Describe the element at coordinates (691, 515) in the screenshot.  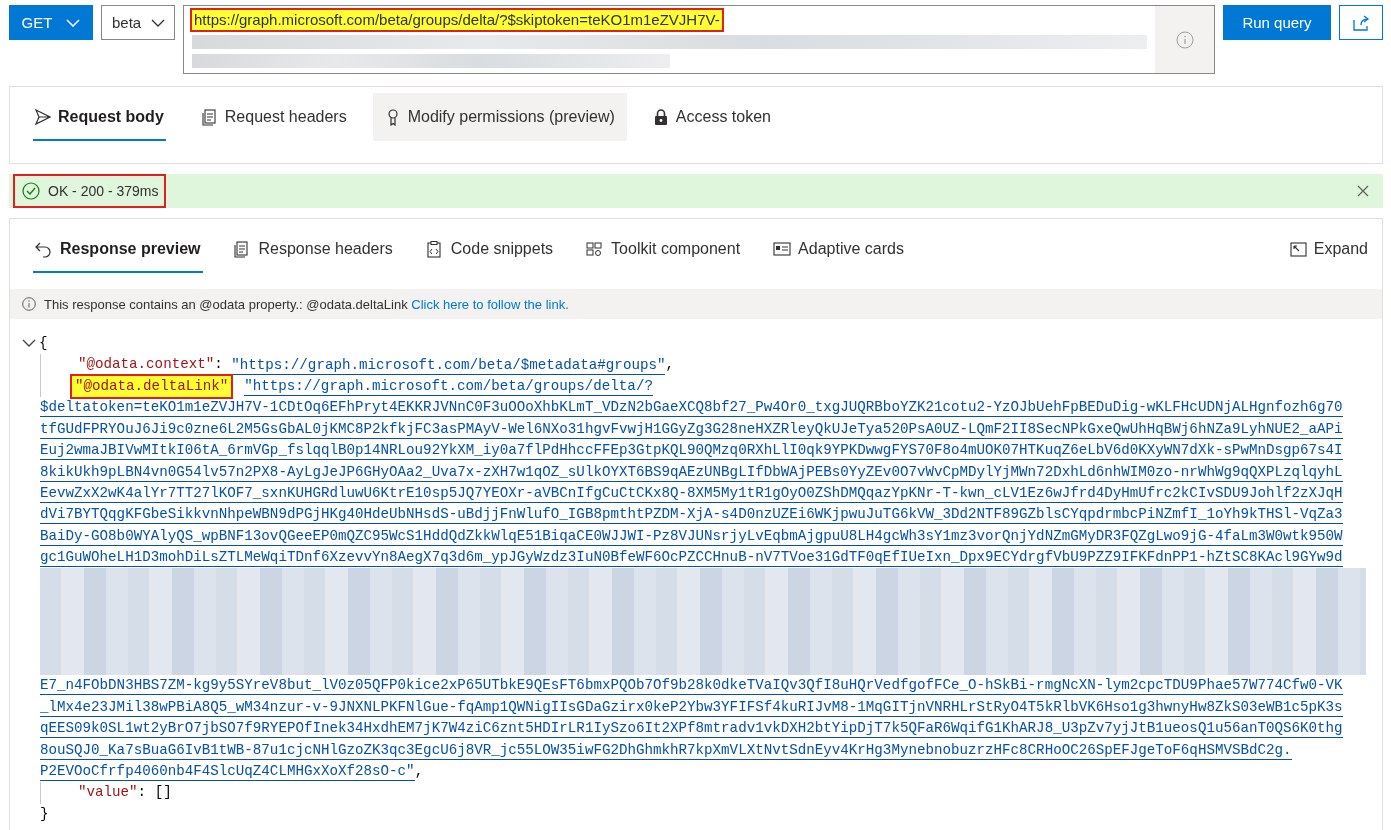
I see `json-link: dVi7BYTQqgKFGbeSikkvnNhpeWBN9dPGjHKg40HdeUbNHsdS-uBdjjFnWlufO_IGB8pmthtPZDM-XjA-s4D0nzUZEi6WKjpwuJuTG6kVW_3Dd2NTF89GZblsCYqpdrmbcPiNZmfI_1oYh9kTHSl-VqZa3` at that location.